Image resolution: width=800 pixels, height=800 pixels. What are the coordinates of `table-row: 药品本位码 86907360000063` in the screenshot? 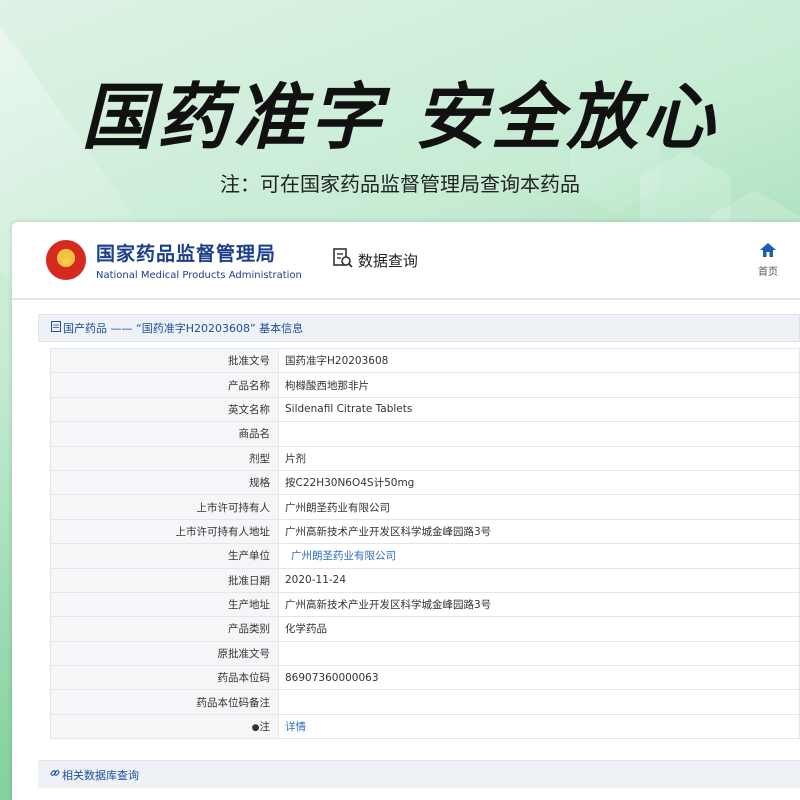 It's located at (425, 678).